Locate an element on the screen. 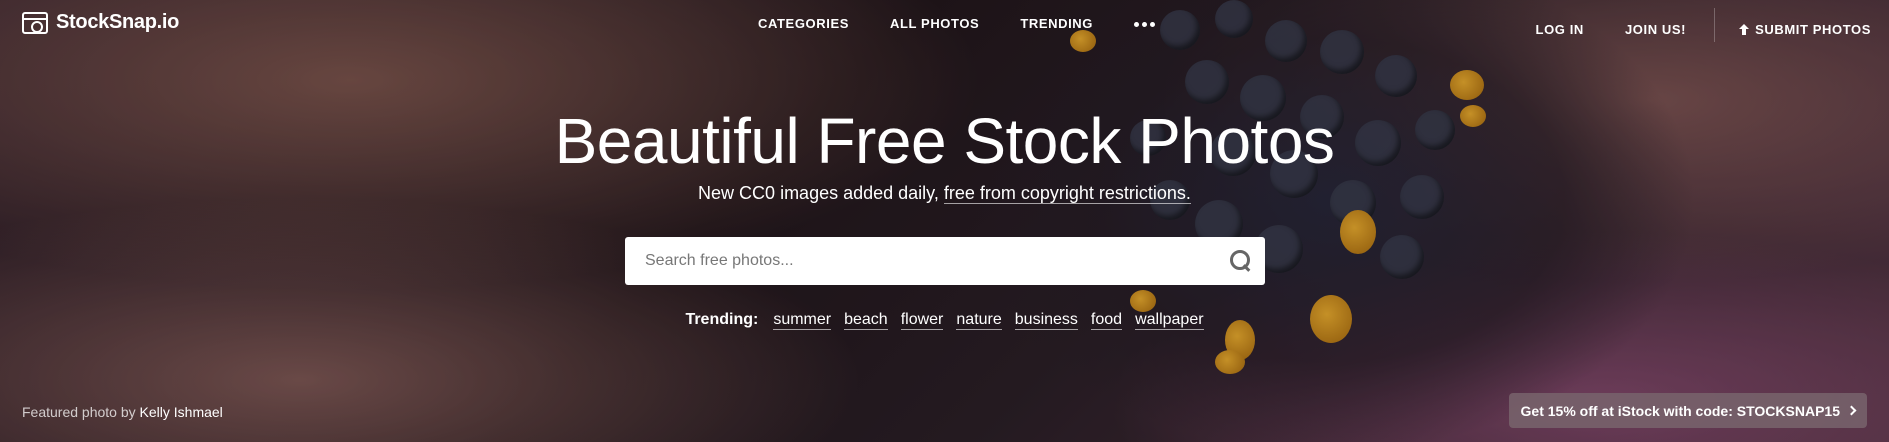 Image resolution: width=1889 pixels, height=442 pixels. nav-trending: TRENDING is located at coordinates (1056, 23).